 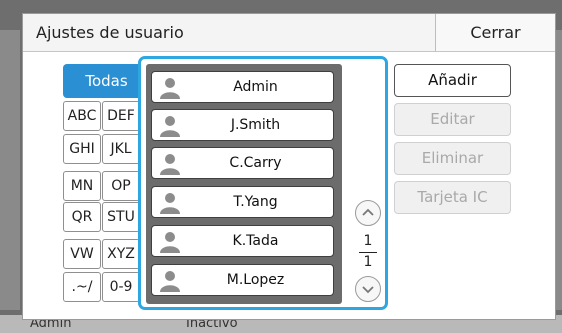 What do you see at coordinates (368, 262) in the screenshot?
I see `page-total: 1` at bounding box center [368, 262].